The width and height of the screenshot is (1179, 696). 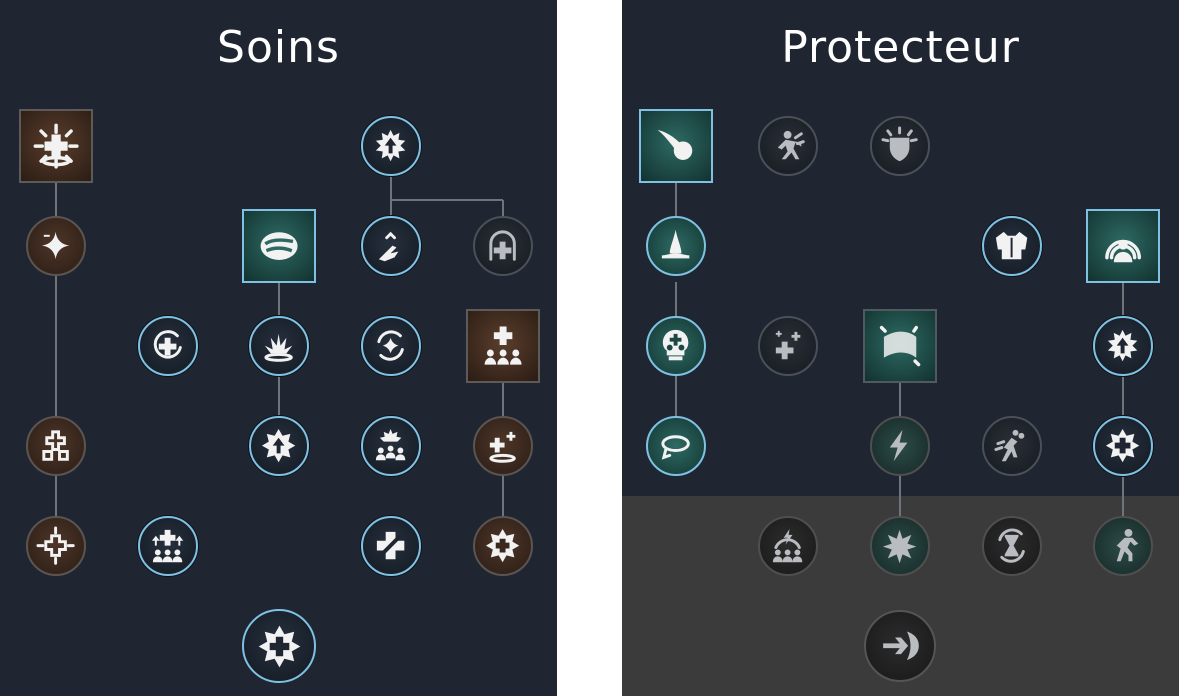 I want to click on sprint-icon, so click(x=1009, y=446).